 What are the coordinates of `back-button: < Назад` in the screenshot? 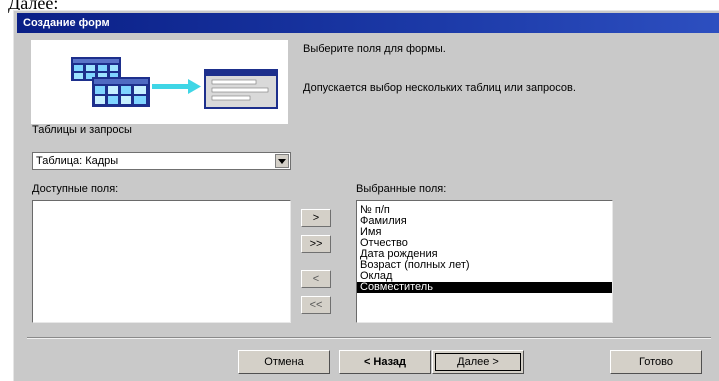 It's located at (385, 362).